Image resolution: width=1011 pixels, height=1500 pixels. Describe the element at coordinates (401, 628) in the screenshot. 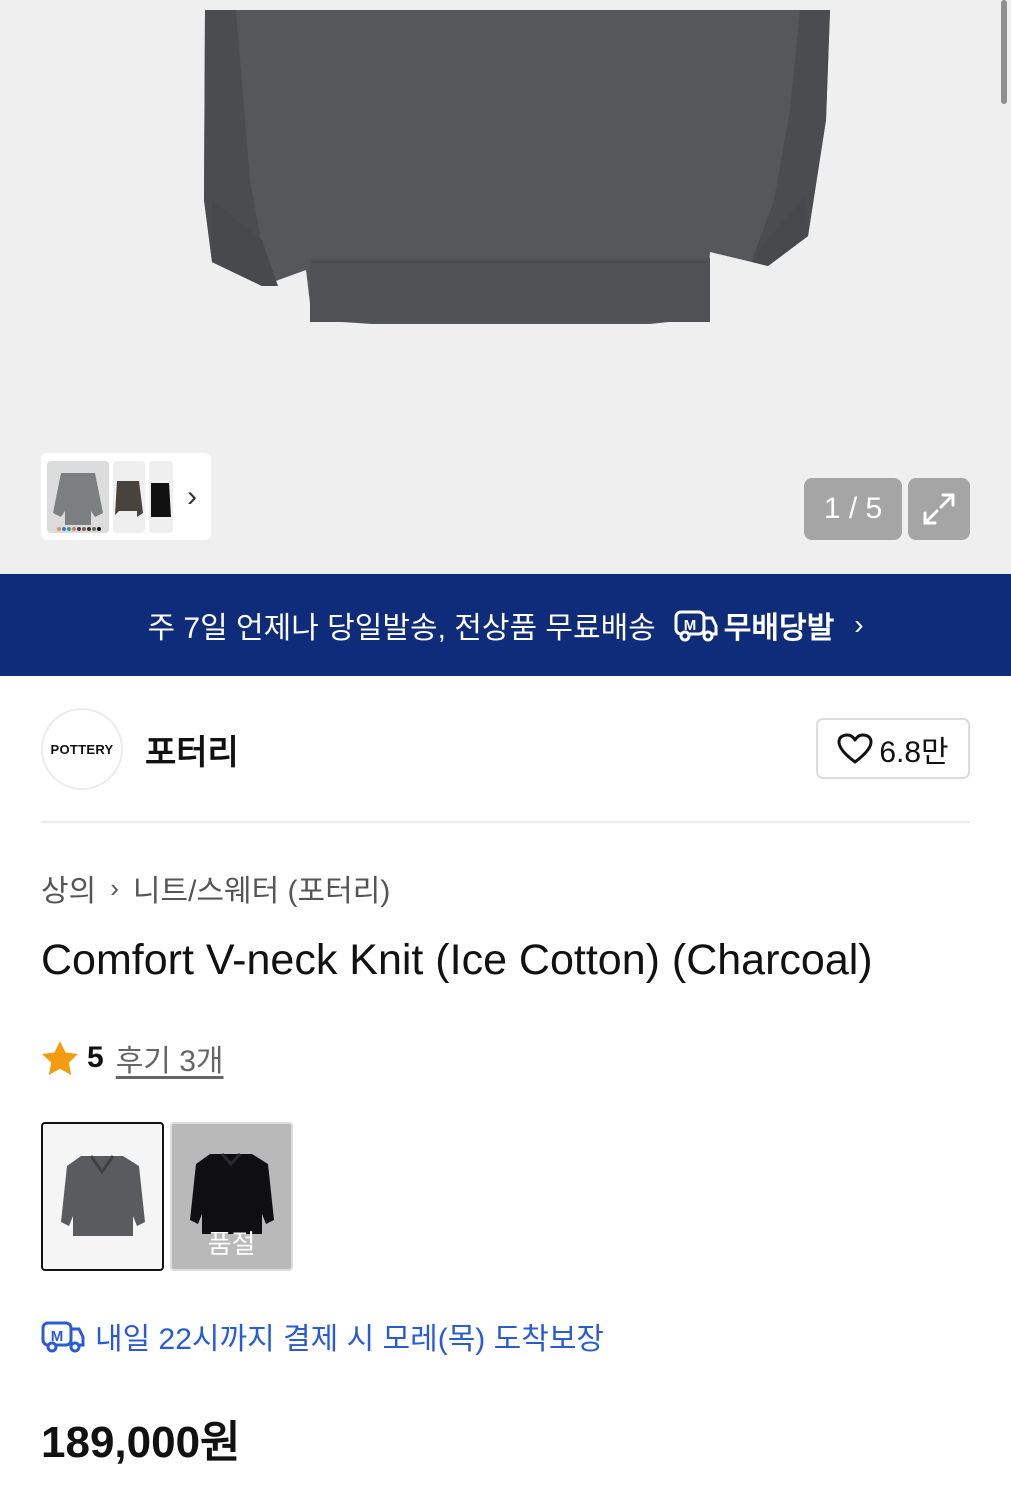

I see `banner-text: 주 7일 언제나 당일발송, 전상품 무료배송` at that location.